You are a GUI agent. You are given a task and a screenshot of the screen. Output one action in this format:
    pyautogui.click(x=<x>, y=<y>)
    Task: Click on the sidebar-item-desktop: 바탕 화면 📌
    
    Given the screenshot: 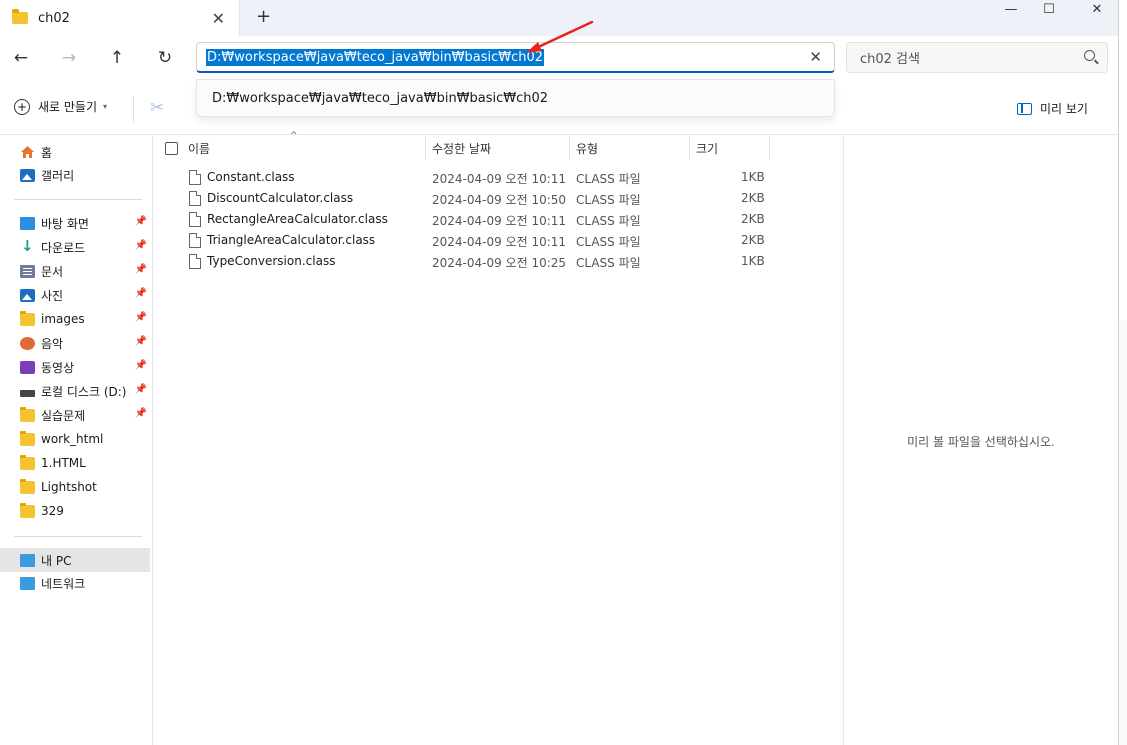 What is the action you would take?
    pyautogui.click(x=75, y=223)
    